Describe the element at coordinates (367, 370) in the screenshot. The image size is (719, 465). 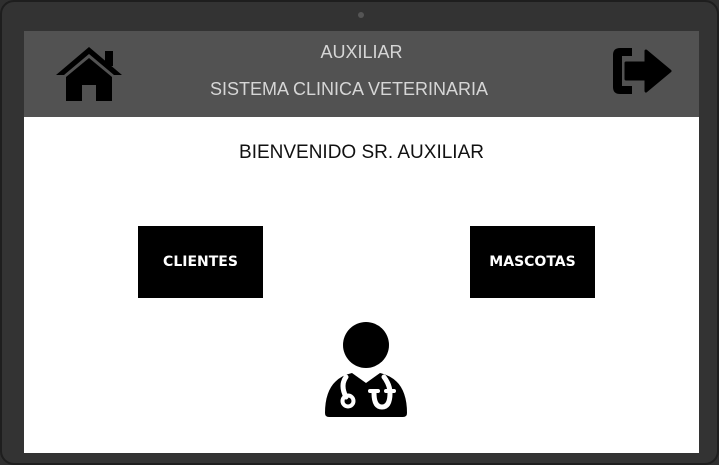
I see `doctor-stethoscope-icon` at that location.